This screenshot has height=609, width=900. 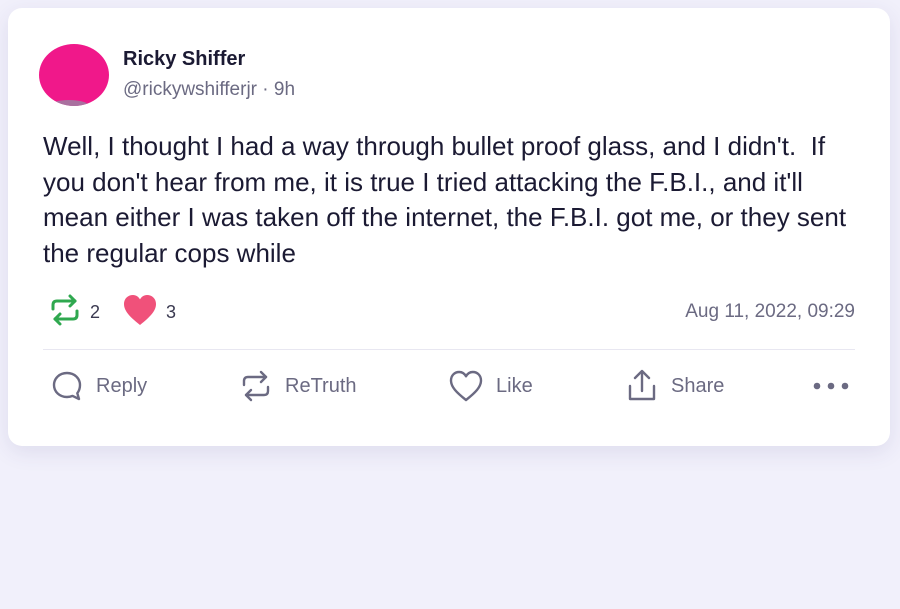 I want to click on retruth-button: ReTruth, so click(x=298, y=386).